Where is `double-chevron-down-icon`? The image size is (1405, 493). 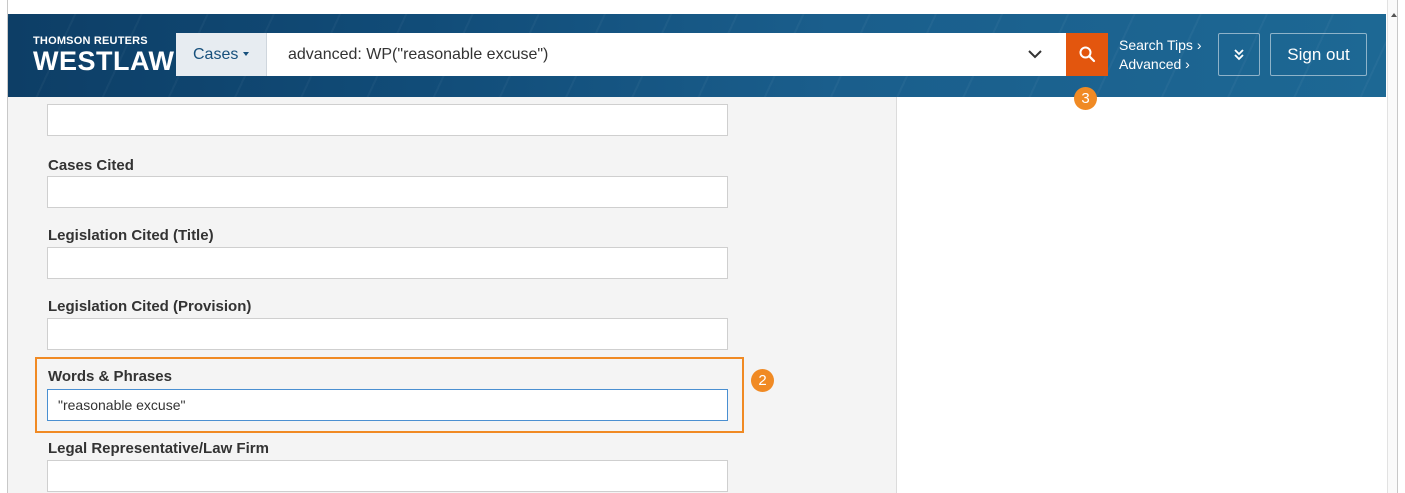 double-chevron-down-icon is located at coordinates (1239, 55).